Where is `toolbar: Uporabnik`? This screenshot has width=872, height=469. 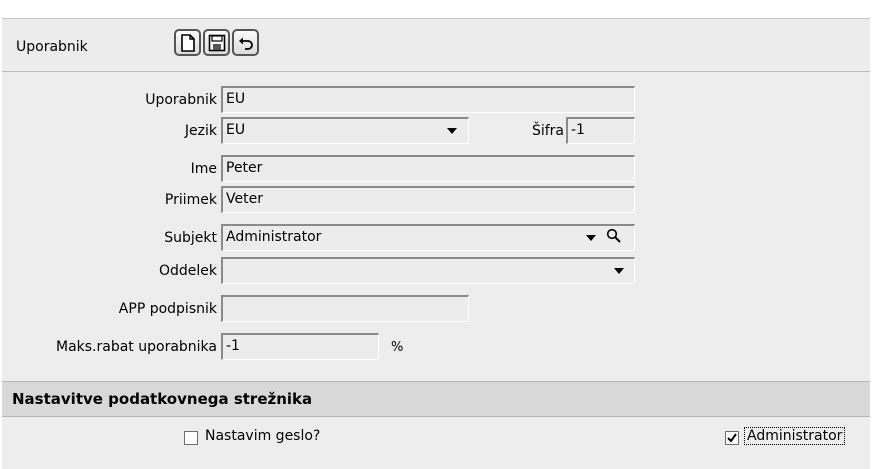 toolbar: Uporabnik is located at coordinates (436, 45).